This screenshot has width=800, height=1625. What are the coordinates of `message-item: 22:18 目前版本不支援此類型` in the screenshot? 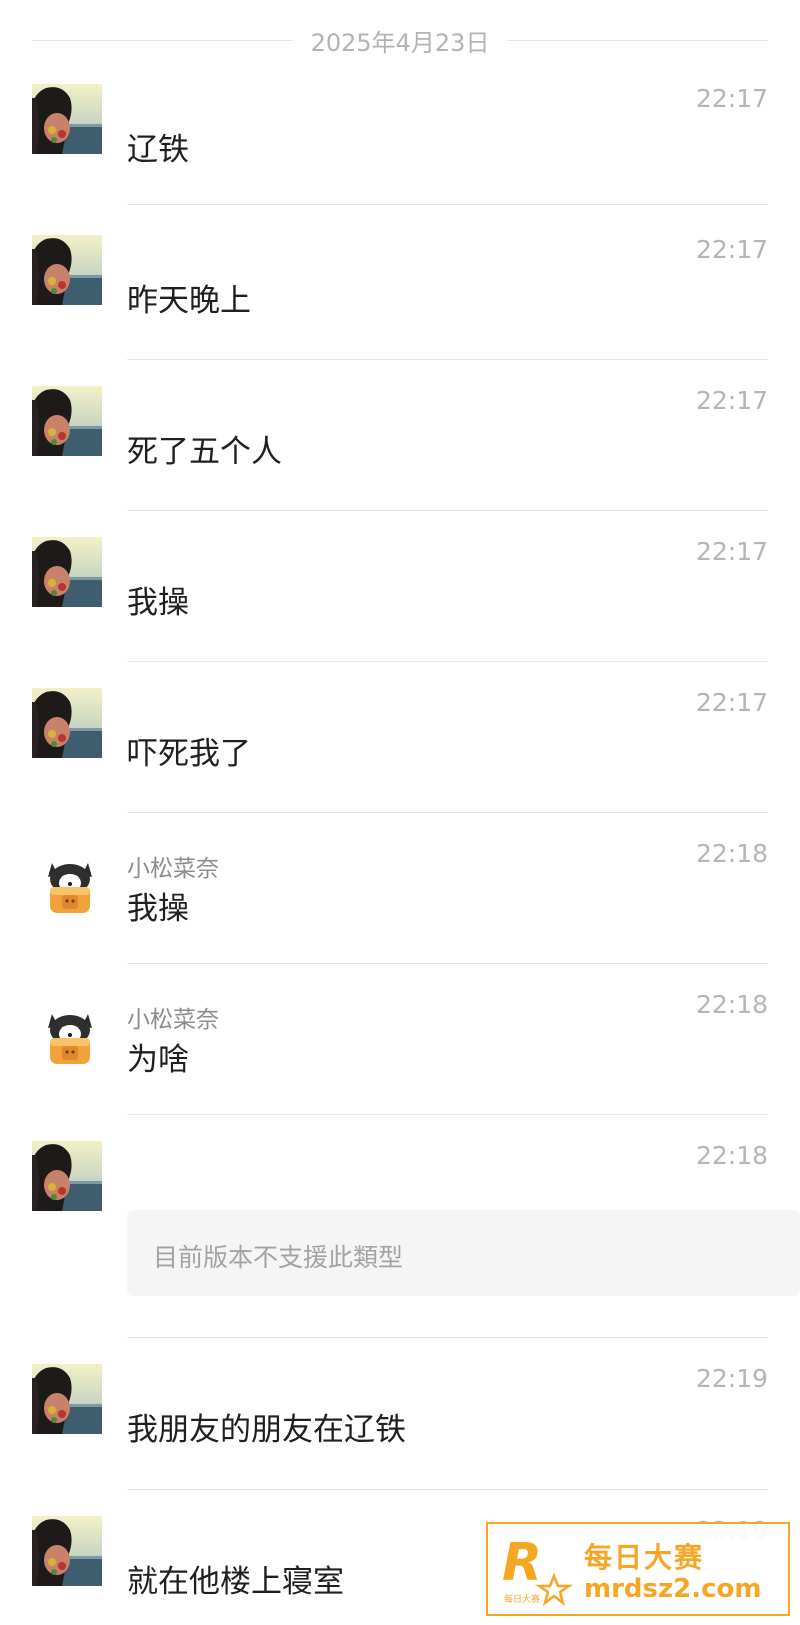 It's located at (400, 1226).